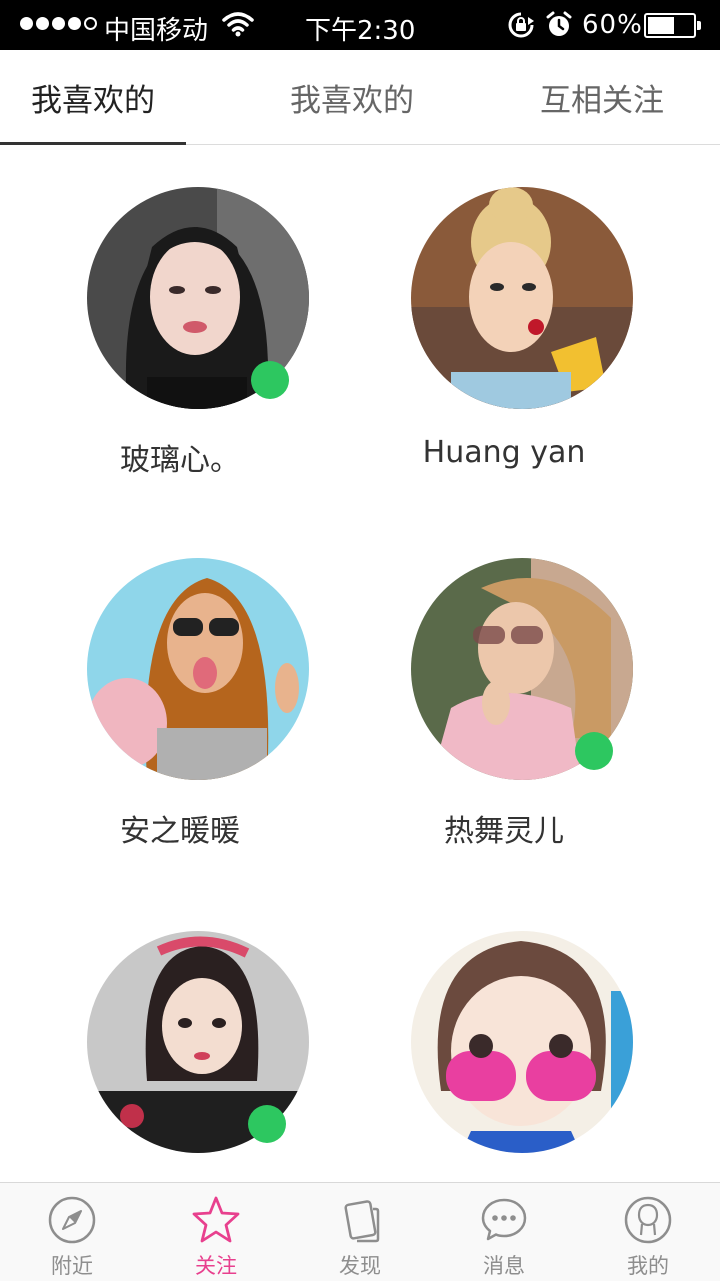 The height and width of the screenshot is (1281, 720). I want to click on nav-label: 消息, so click(504, 1266).